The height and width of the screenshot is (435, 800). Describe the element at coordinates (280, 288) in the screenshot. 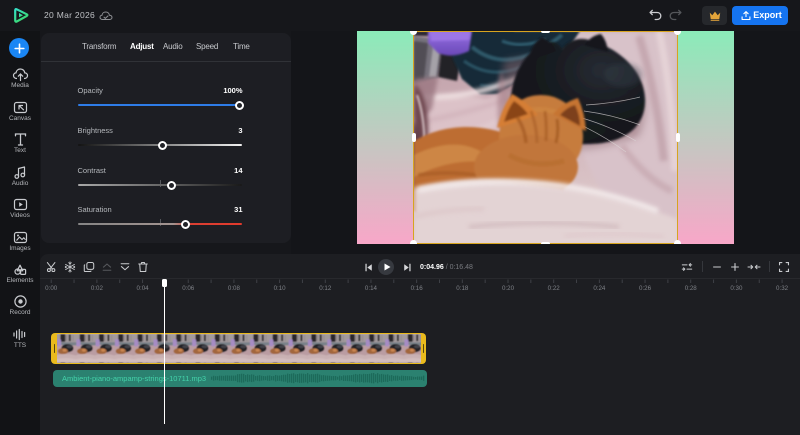

I see `svg-text: 0:10` at that location.